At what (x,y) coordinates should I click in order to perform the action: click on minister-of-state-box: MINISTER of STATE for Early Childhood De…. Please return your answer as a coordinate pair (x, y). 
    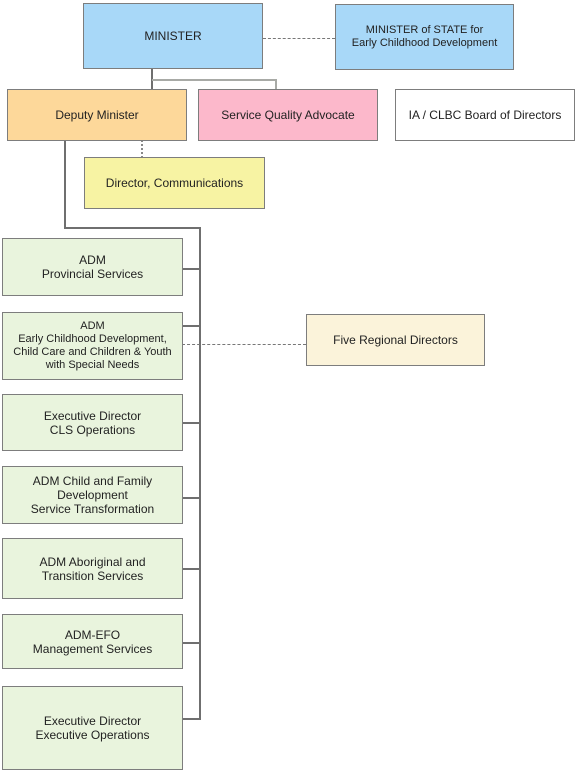
    Looking at the image, I should click on (424, 37).